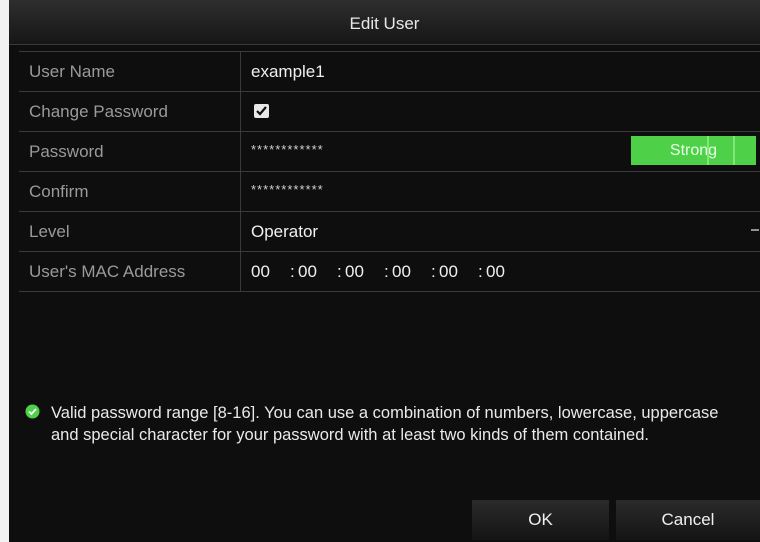 This screenshot has height=542, width=760. What do you see at coordinates (505, 191) in the screenshot?
I see `confirm-field: ************` at bounding box center [505, 191].